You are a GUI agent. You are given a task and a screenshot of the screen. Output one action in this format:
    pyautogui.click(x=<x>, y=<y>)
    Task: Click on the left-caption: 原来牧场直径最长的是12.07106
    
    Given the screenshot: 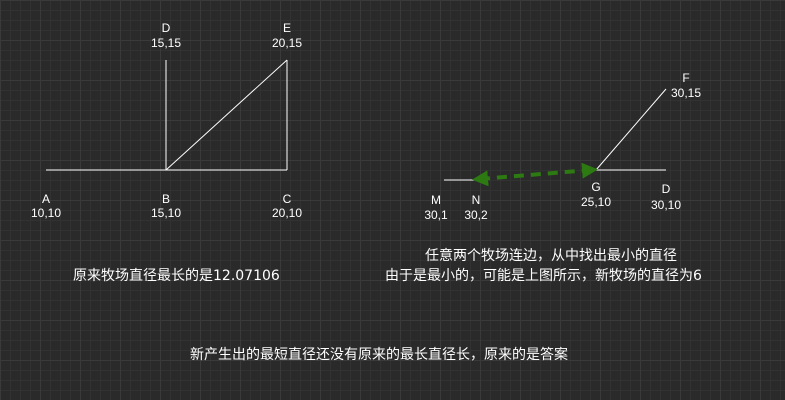 What is the action you would take?
    pyautogui.click(x=176, y=276)
    